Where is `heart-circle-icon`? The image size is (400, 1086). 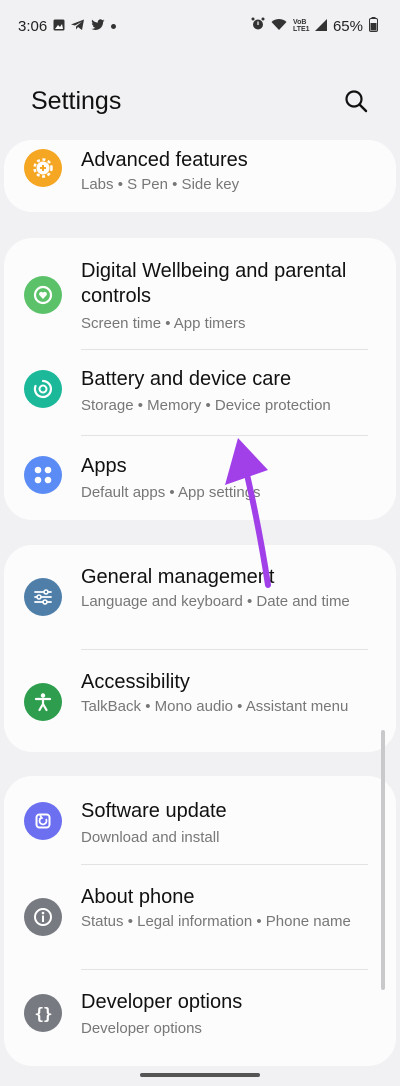
heart-circle-icon is located at coordinates (43, 295).